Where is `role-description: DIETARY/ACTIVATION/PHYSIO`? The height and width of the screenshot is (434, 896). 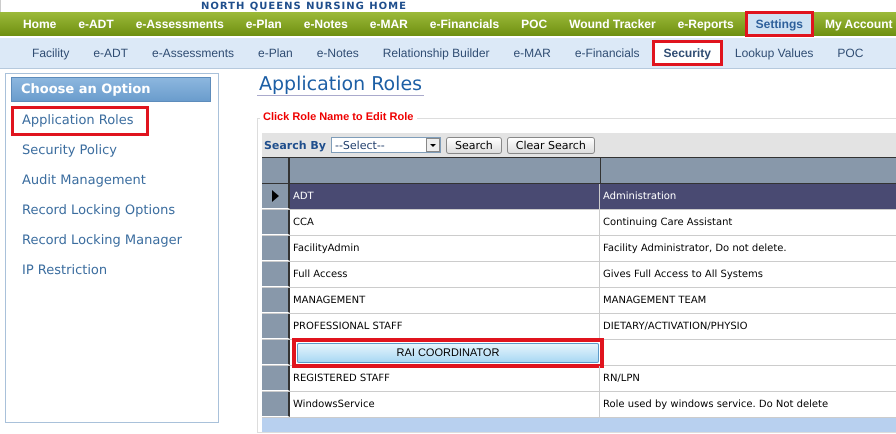
role-description: DIETARY/ACTIVATION/PHYSIO is located at coordinates (675, 326).